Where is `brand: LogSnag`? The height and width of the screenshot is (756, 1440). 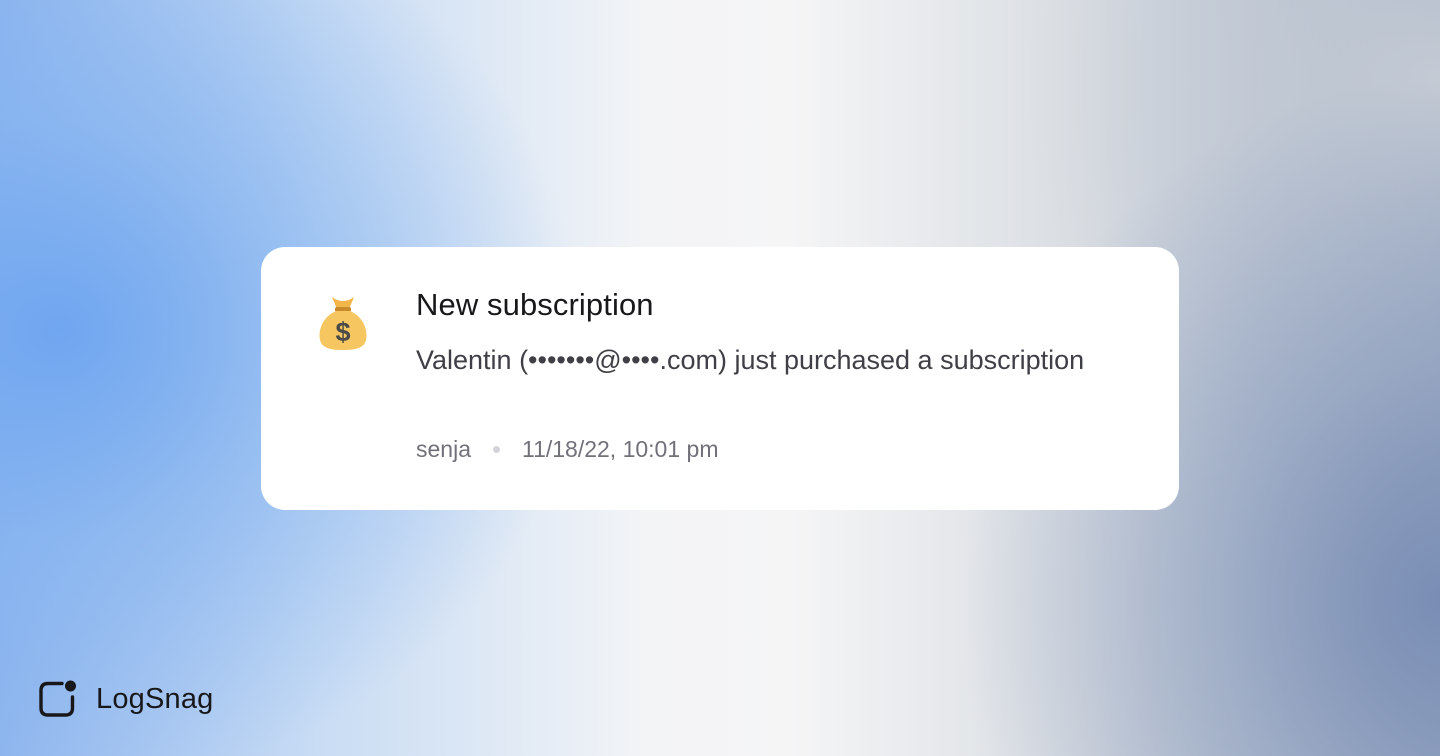
brand: LogSnag is located at coordinates (126, 699).